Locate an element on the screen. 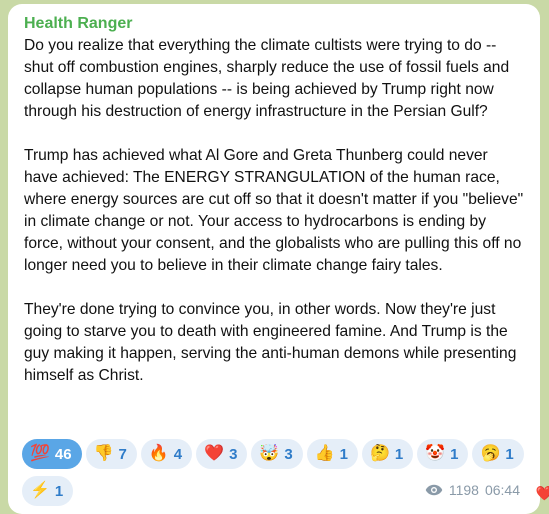 The height and width of the screenshot is (514, 549). reaction-mind-blown: 🤯 3 is located at coordinates (277, 454).